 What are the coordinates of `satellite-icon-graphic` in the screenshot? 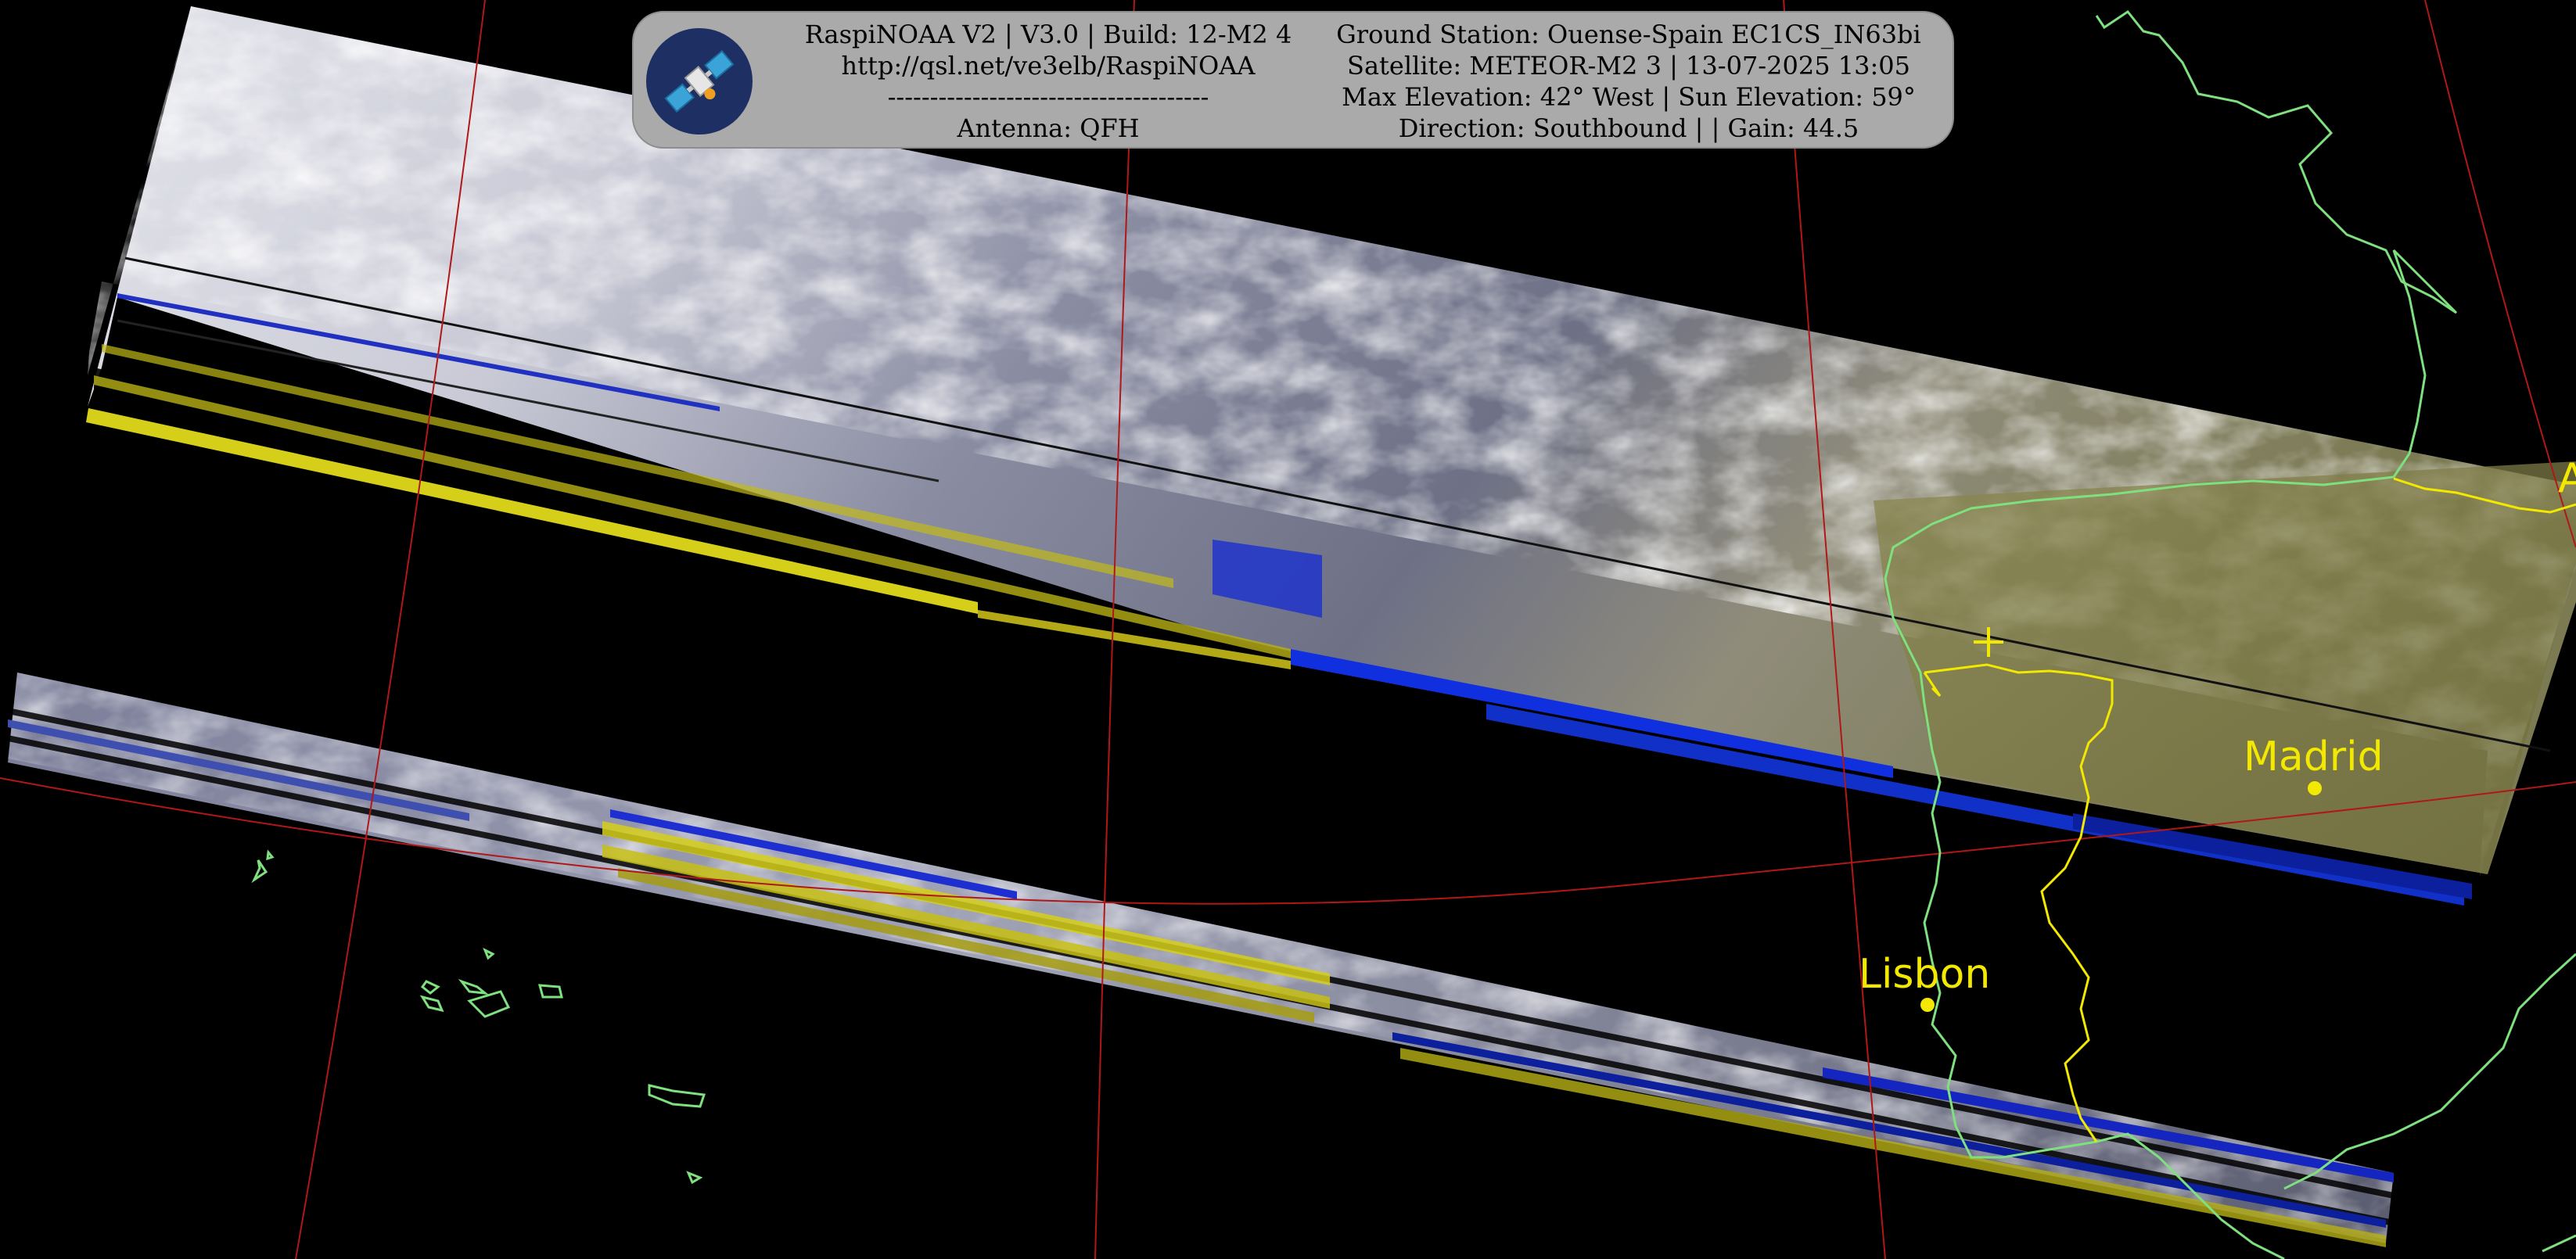 It's located at (699, 81).